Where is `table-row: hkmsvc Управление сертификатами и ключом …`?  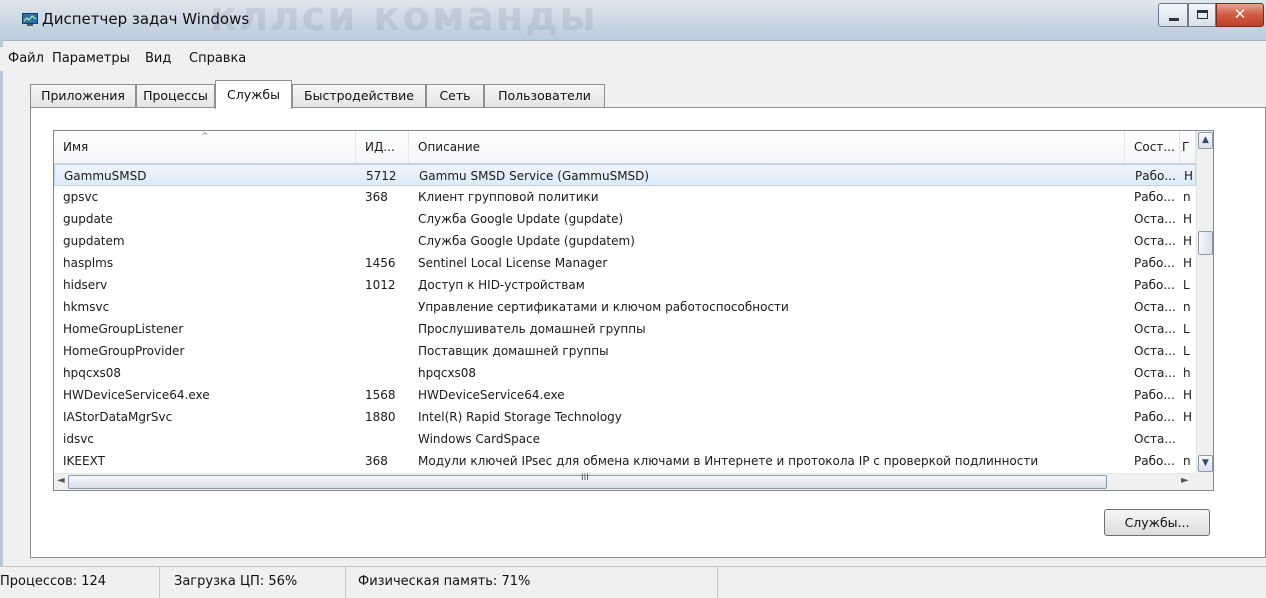 table-row: hkmsvc Управление сертификатами и ключом … is located at coordinates (625, 307).